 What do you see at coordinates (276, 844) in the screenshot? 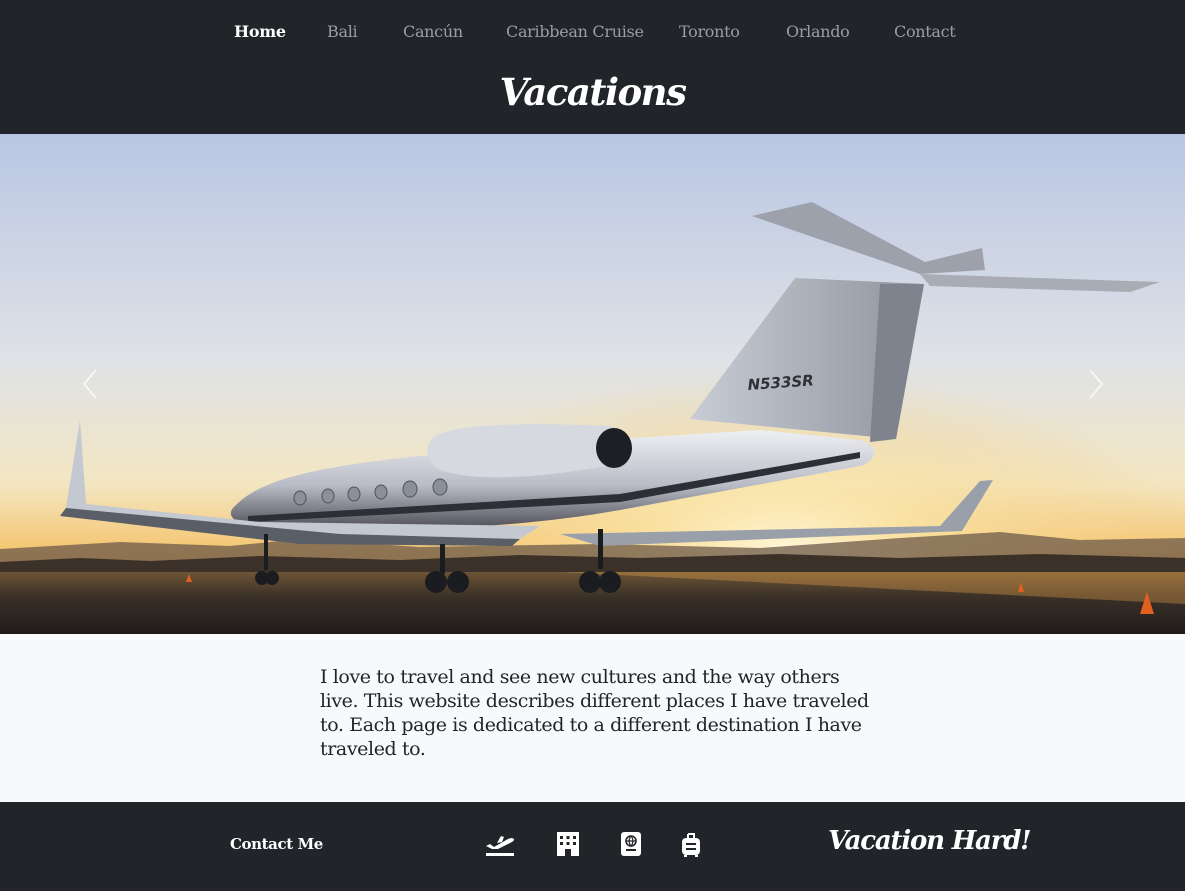
I see `contact-me-link: Contact Me` at bounding box center [276, 844].